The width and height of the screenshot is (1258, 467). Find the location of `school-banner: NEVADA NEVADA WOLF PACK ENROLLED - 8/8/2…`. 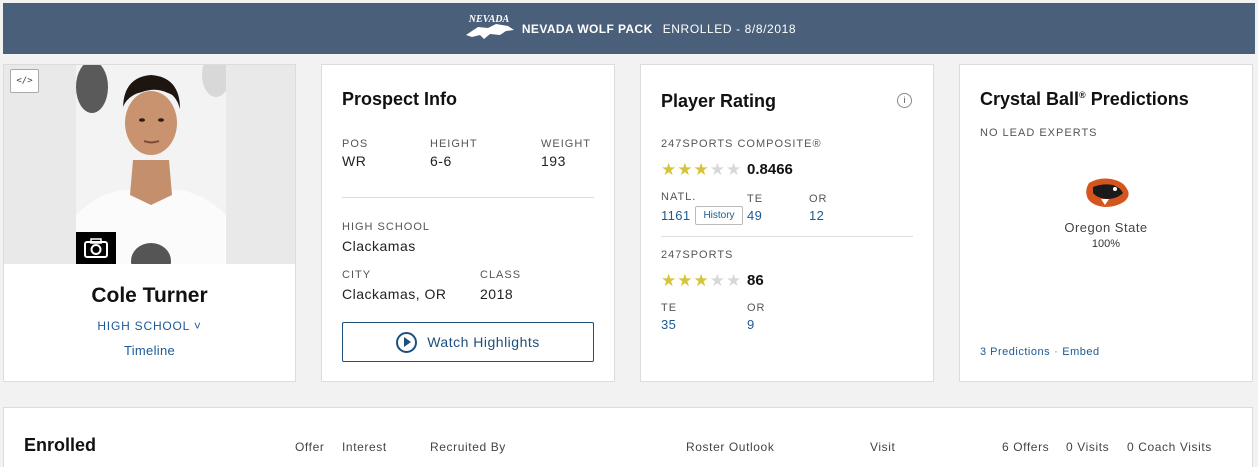

school-banner: NEVADA NEVADA WOLF PACK ENROLLED - 8/8/2… is located at coordinates (629, 28).